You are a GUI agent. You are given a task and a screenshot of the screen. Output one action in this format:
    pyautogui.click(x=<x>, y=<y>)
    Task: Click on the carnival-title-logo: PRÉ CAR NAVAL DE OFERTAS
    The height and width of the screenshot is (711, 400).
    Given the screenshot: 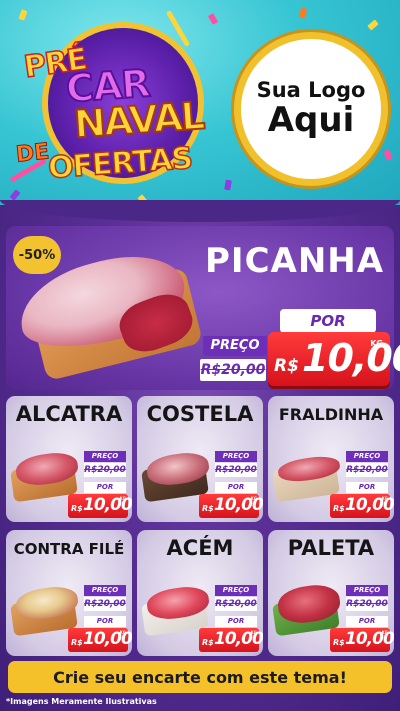 What is the action you would take?
    pyautogui.click(x=110, y=101)
    